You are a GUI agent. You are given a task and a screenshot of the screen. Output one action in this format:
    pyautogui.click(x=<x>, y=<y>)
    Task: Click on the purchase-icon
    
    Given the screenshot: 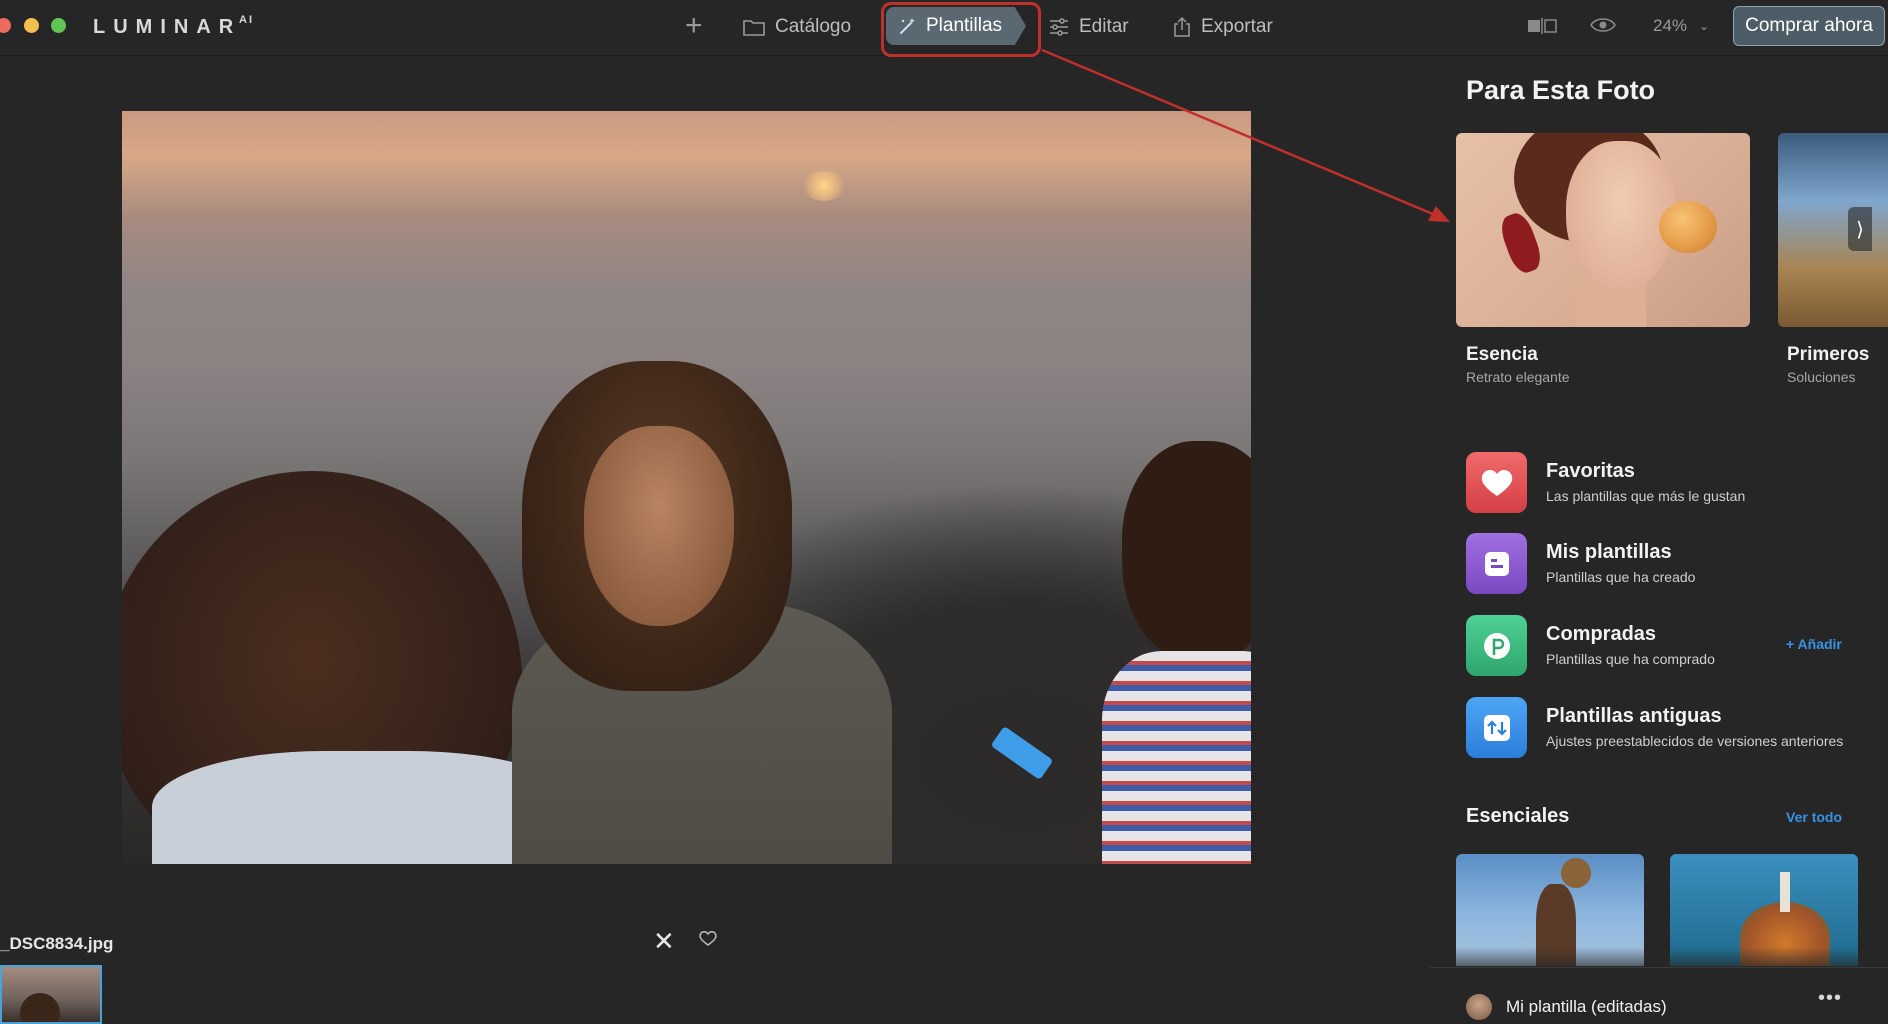 What is the action you would take?
    pyautogui.click(x=1496, y=645)
    